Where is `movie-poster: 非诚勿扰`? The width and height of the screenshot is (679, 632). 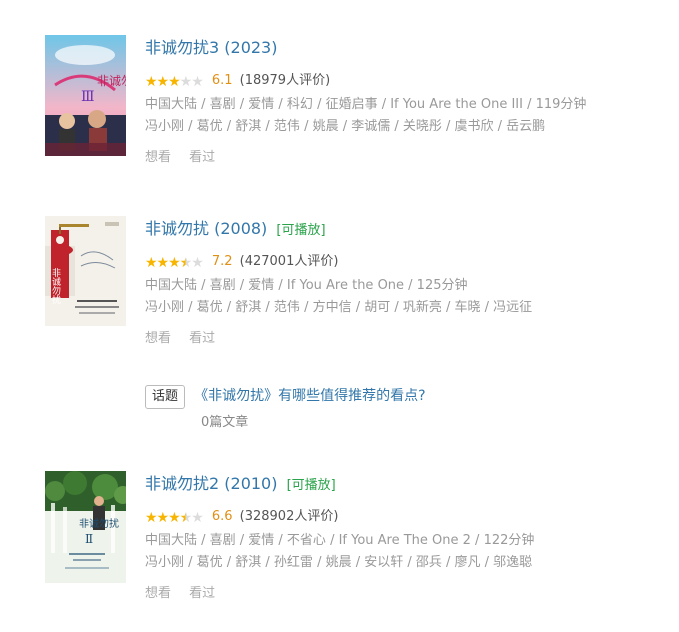
movie-poster: 非诚勿扰 is located at coordinates (85, 271).